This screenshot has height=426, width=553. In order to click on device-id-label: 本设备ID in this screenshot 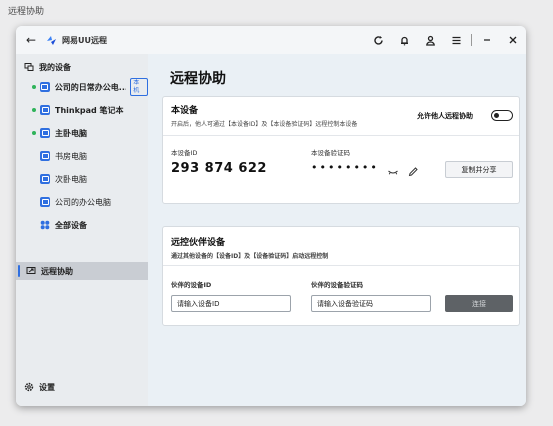, I will do `click(184, 153)`.